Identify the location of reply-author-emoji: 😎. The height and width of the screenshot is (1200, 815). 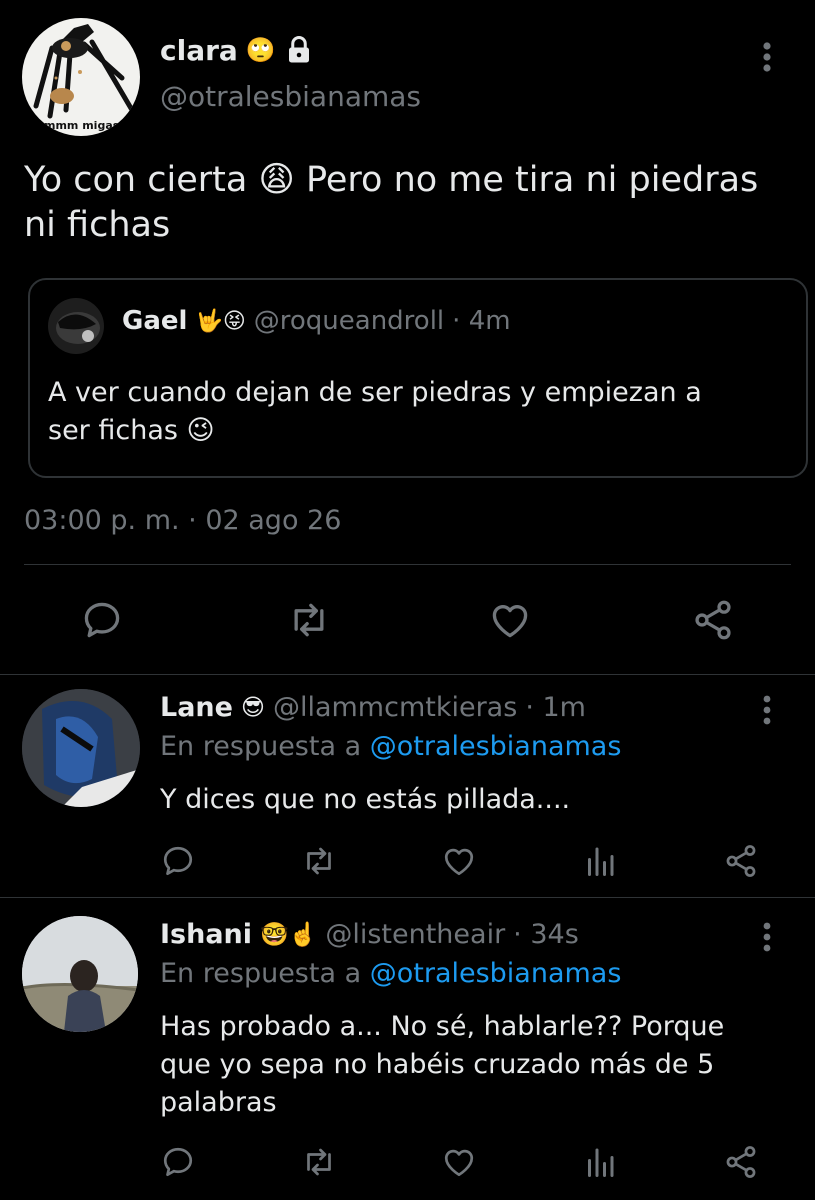
(252, 707).